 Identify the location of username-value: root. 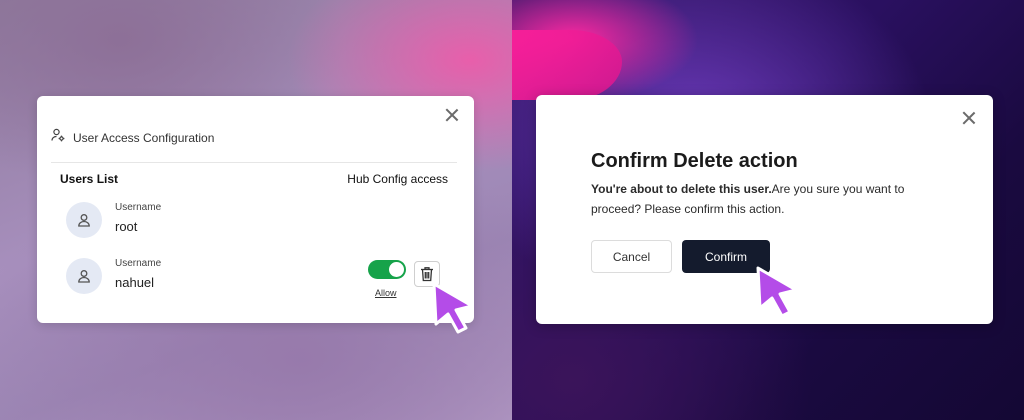
(126, 226).